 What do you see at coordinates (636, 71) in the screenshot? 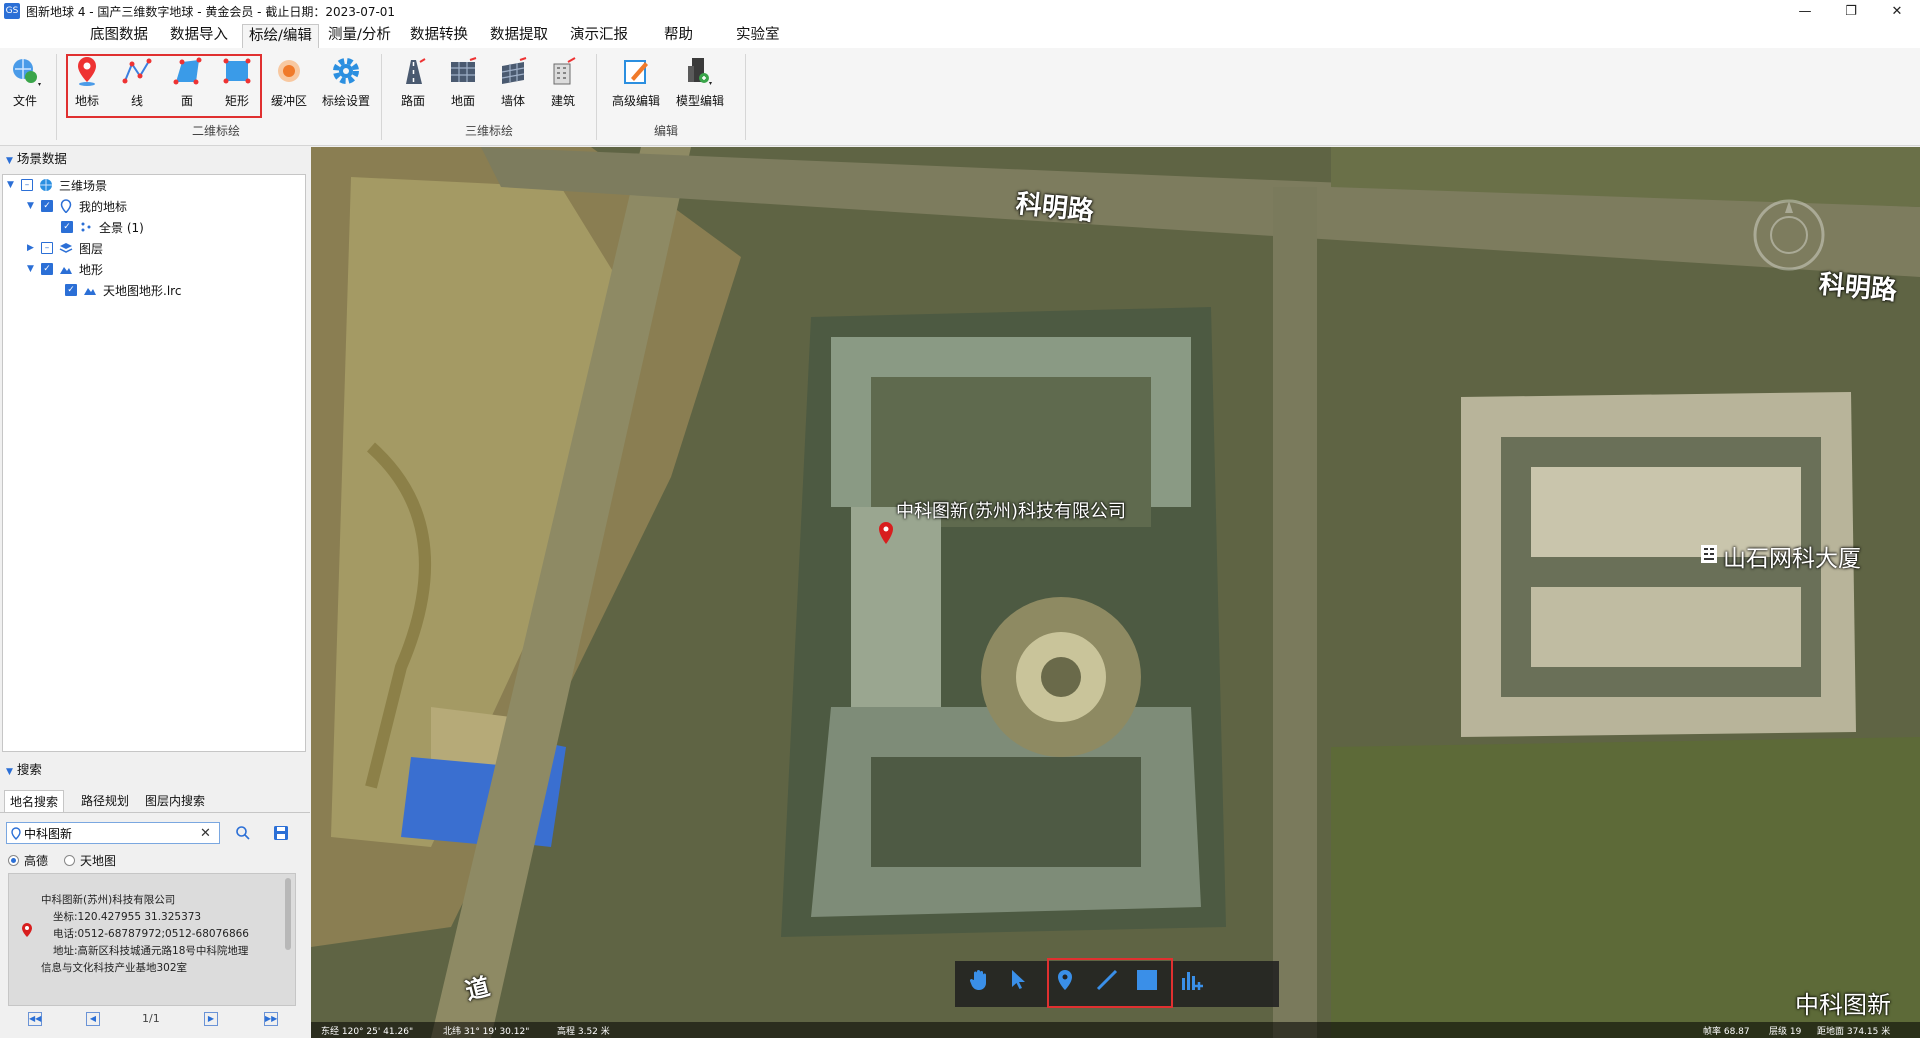
I see `pencil-edit-icon` at bounding box center [636, 71].